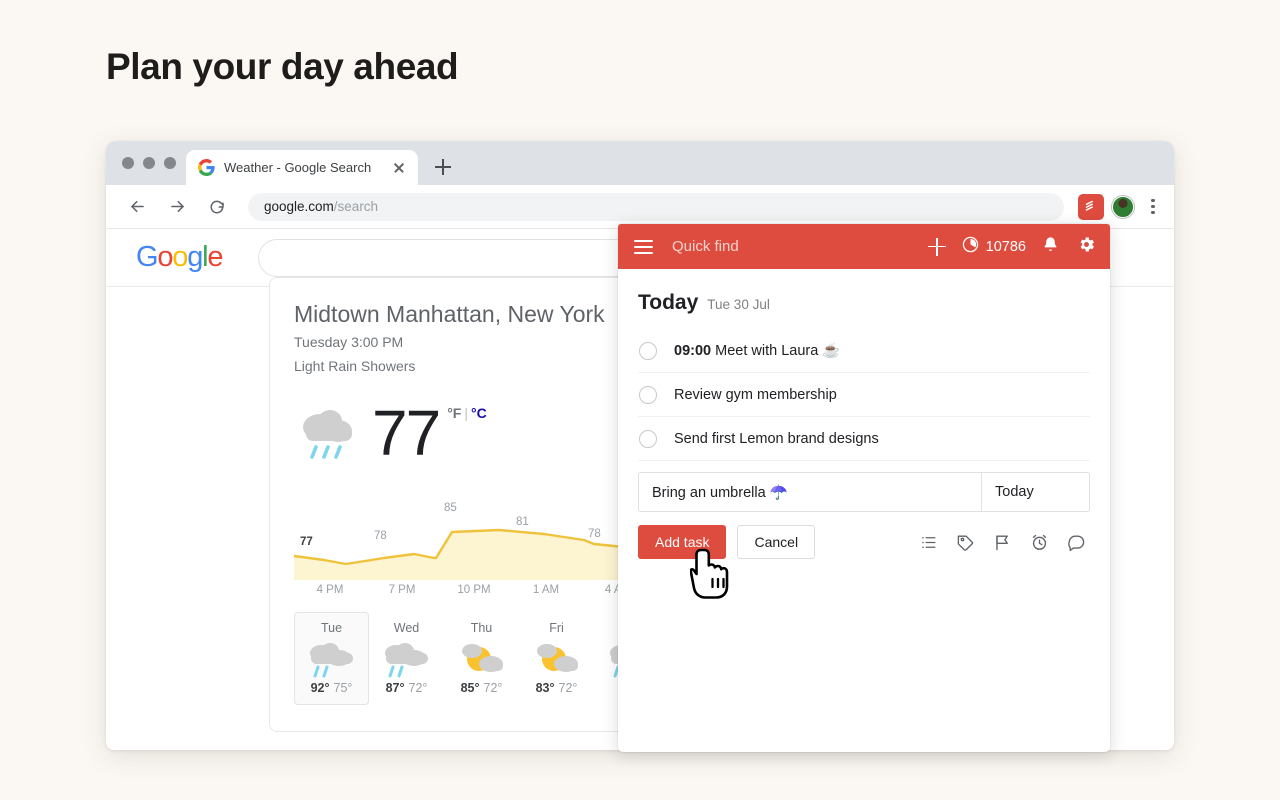 Image resolution: width=1280 pixels, height=800 pixels. What do you see at coordinates (776, 542) in the screenshot?
I see `cancel-button: Cancel` at bounding box center [776, 542].